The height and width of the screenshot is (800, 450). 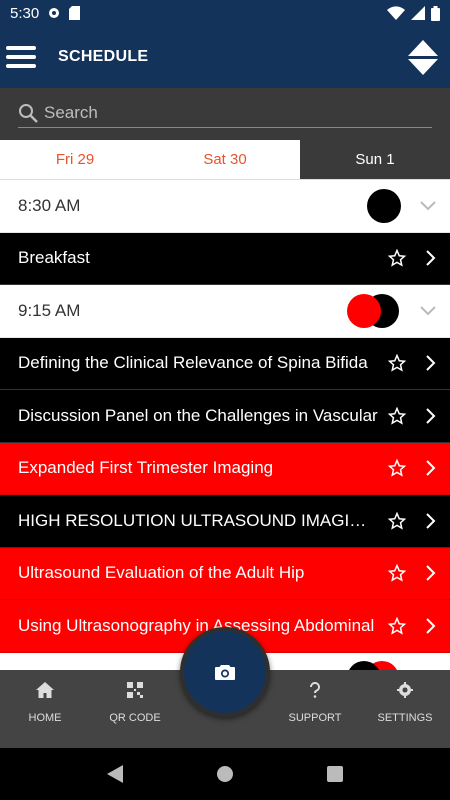 What do you see at coordinates (423, 66) in the screenshot?
I see `sort-down-icon` at bounding box center [423, 66].